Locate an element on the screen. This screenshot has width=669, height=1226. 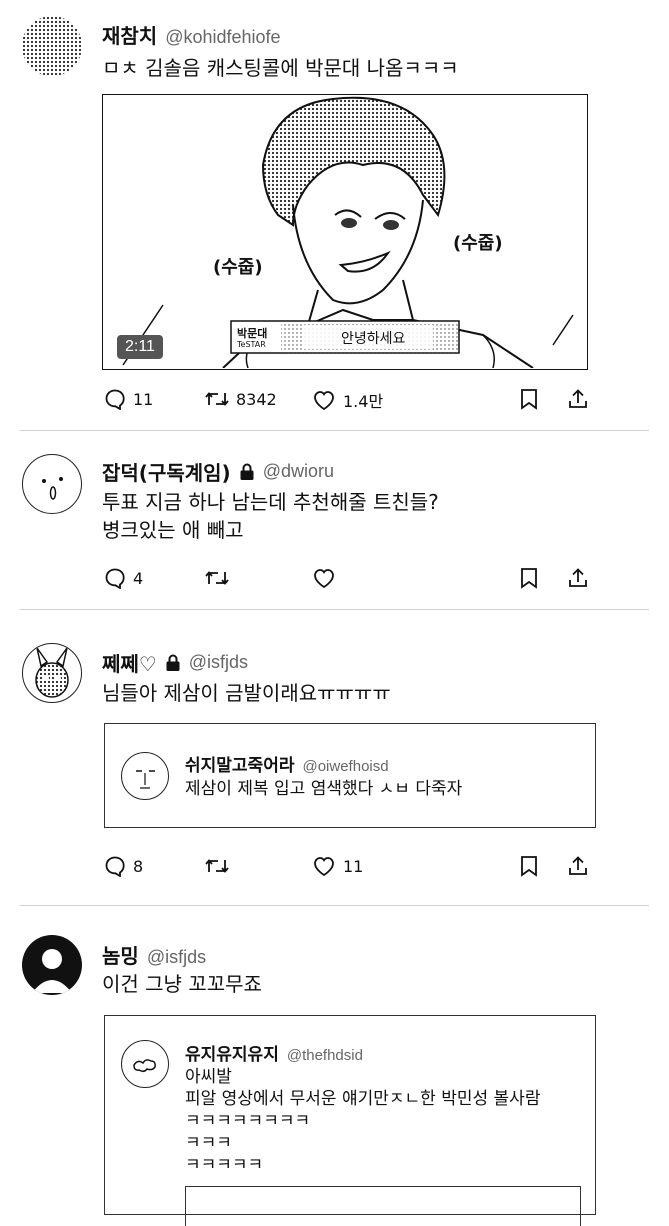
quoted-text-line: ㅋㅋㅋㅋㅋ is located at coordinates (224, 1165).